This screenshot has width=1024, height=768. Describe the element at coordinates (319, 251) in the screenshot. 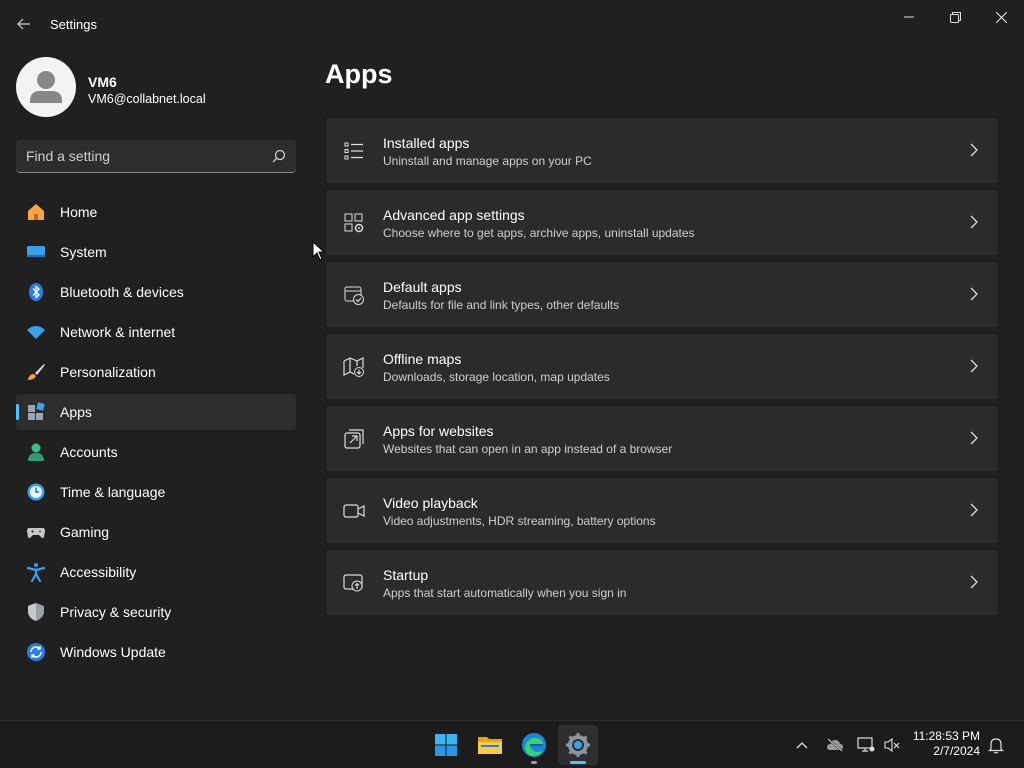

I see `mouse-cursor-icon` at that location.